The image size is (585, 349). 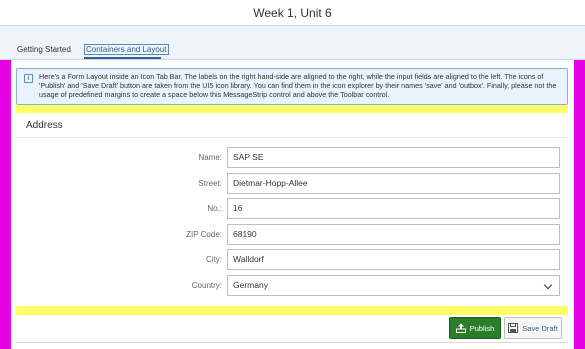 I want to click on number-label: No.:, so click(x=214, y=208).